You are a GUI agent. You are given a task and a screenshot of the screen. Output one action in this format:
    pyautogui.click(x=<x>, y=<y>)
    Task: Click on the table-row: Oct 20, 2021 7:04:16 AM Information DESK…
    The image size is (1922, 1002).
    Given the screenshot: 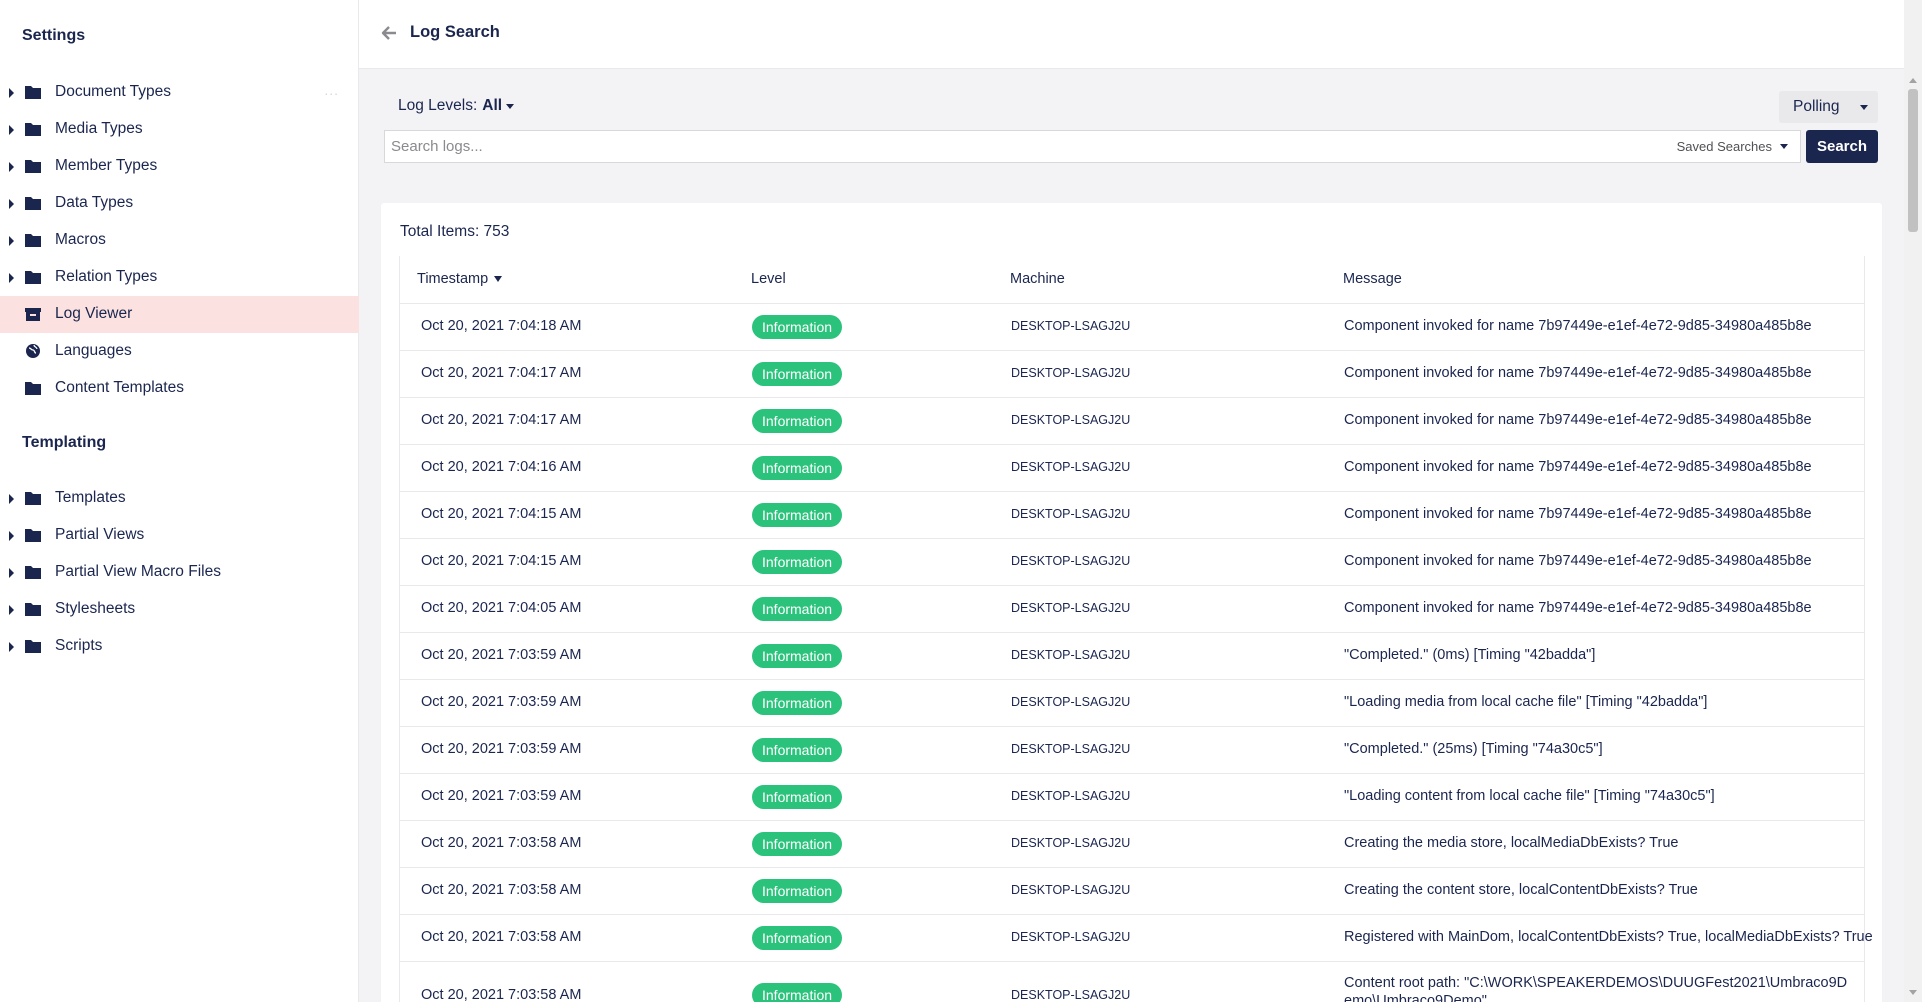 What is the action you would take?
    pyautogui.click(x=1132, y=468)
    